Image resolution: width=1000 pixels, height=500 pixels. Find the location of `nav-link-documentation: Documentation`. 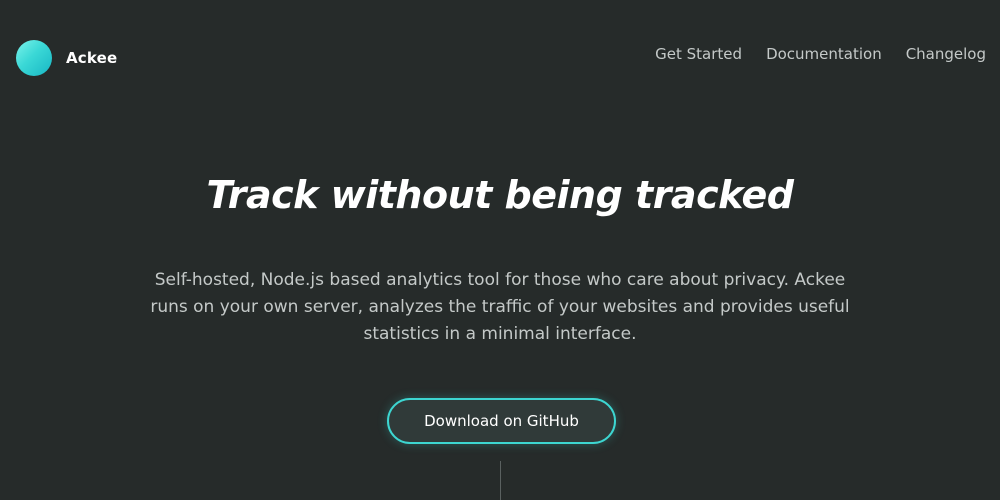

nav-link-documentation: Documentation is located at coordinates (824, 54).